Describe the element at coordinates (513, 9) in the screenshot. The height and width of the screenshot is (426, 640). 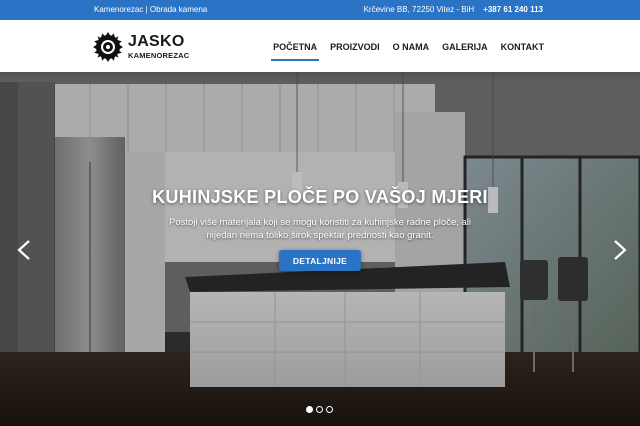
I see `phone-link: +387 61 240 113` at that location.